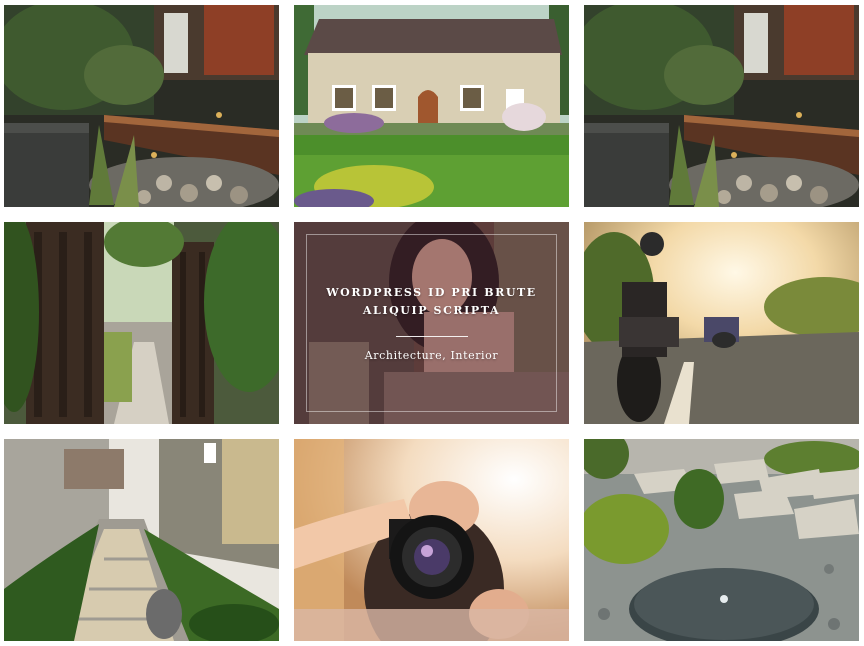  I want to click on project-title: WORDPRESS ID PRI BRUTE ALIQUIP SCRIPTA, so click(432, 302).